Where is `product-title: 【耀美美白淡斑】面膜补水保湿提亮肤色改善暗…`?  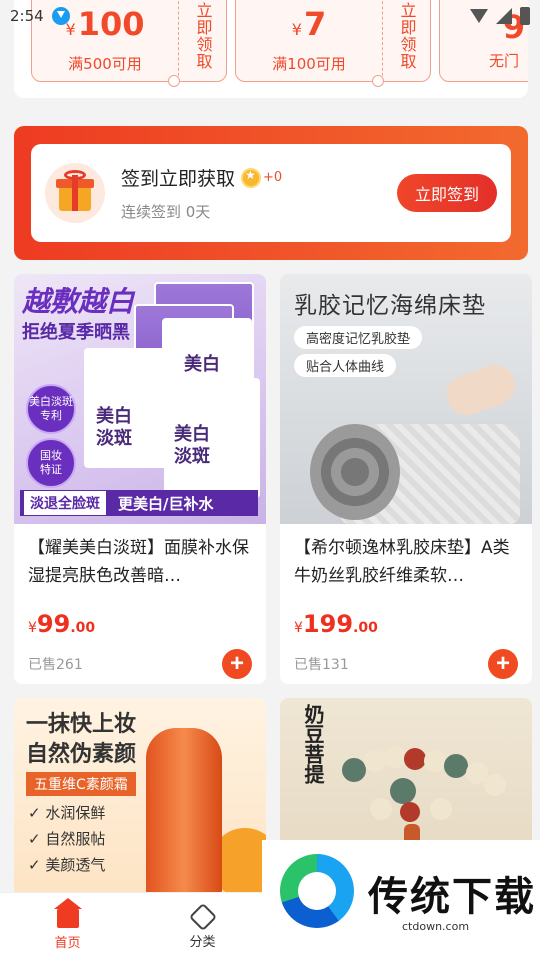
product-title: 【耀美美白淡斑】面膜补水保湿提亮肤色改善暗… is located at coordinates (140, 558).